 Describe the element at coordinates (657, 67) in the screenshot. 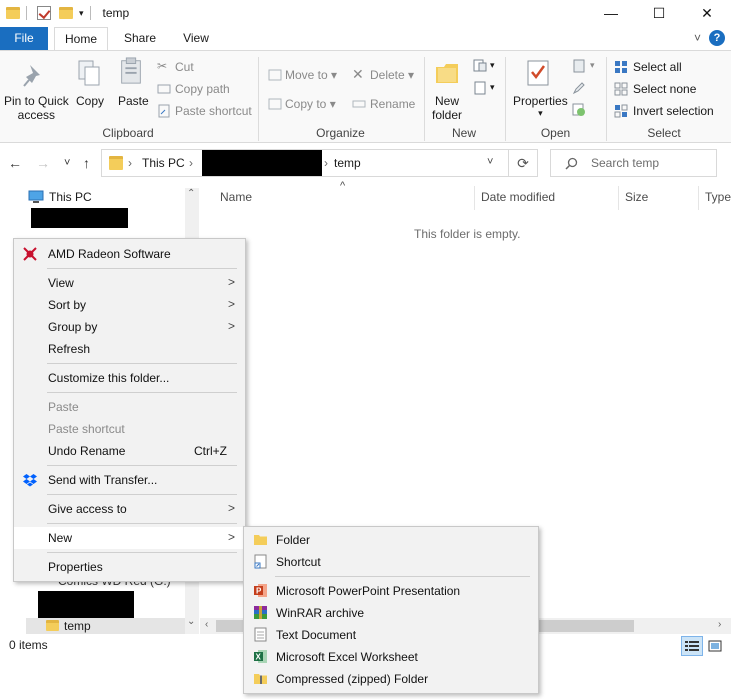

I see `select-all-button: Select all` at that location.